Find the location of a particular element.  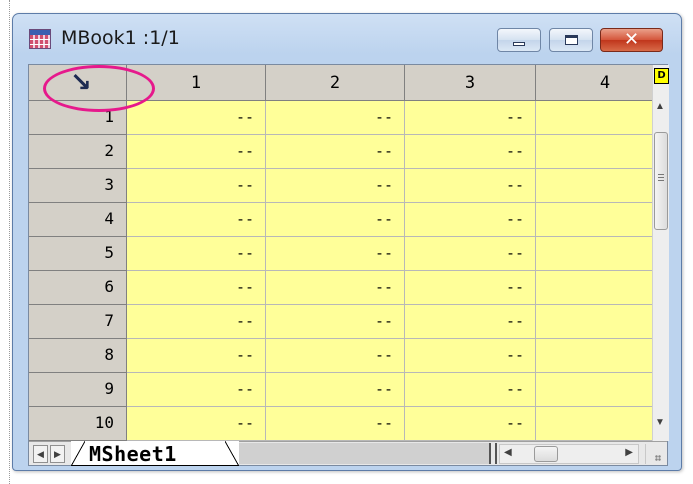

grip-icon is located at coordinates (661, 174).